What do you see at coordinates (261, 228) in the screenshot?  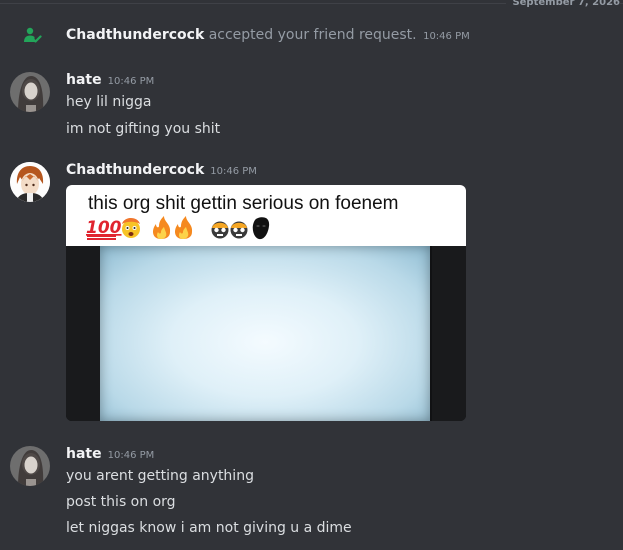 I see `black-mask-icon` at bounding box center [261, 228].